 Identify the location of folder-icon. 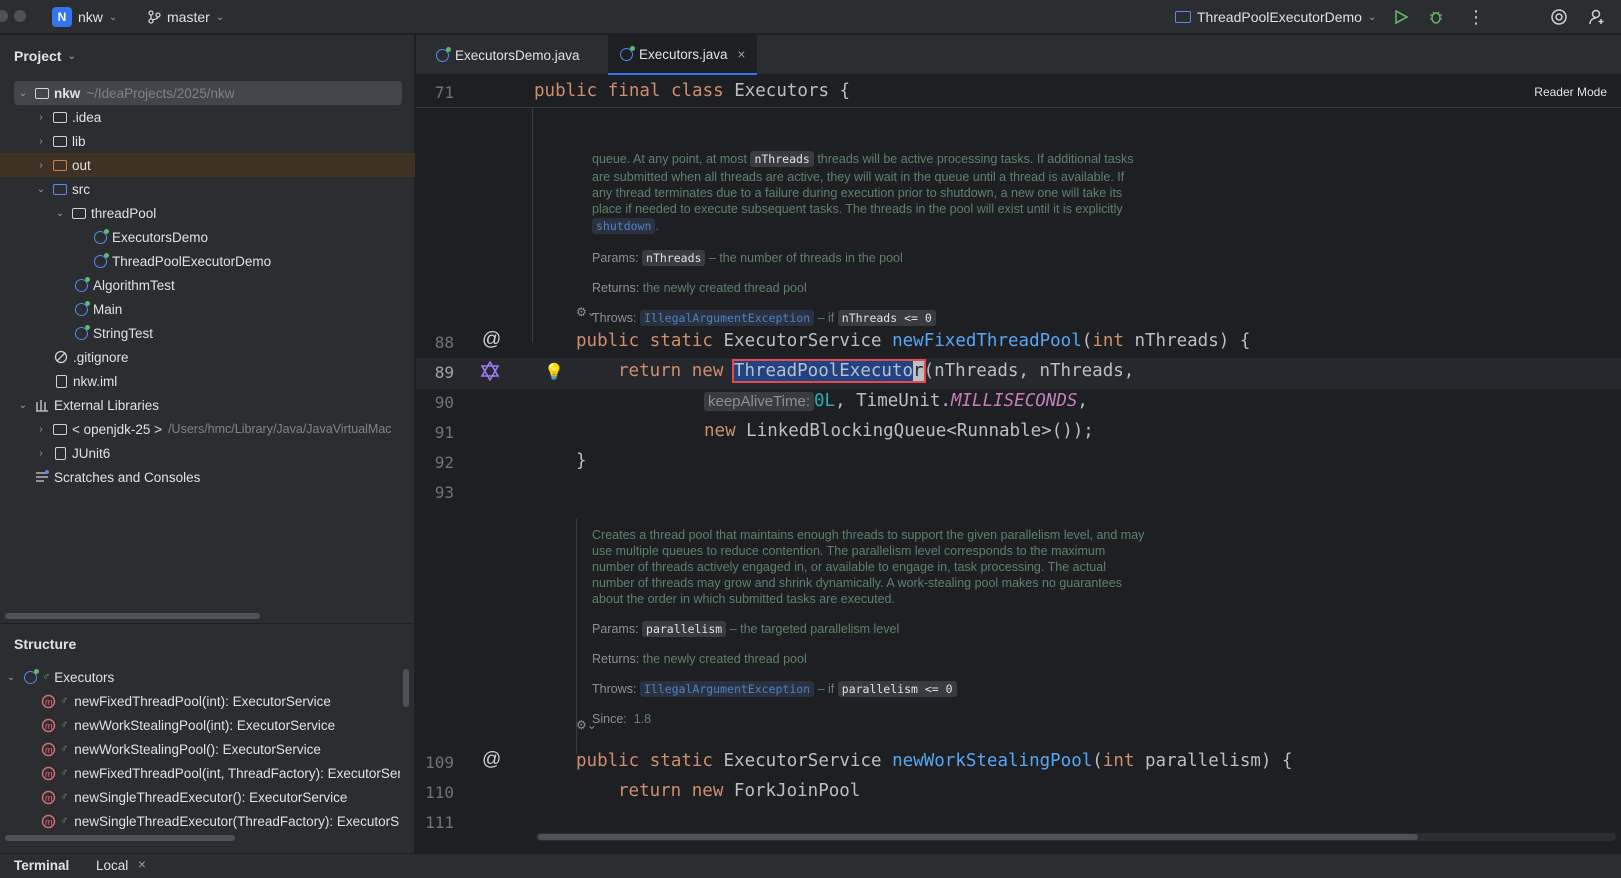
(60, 141).